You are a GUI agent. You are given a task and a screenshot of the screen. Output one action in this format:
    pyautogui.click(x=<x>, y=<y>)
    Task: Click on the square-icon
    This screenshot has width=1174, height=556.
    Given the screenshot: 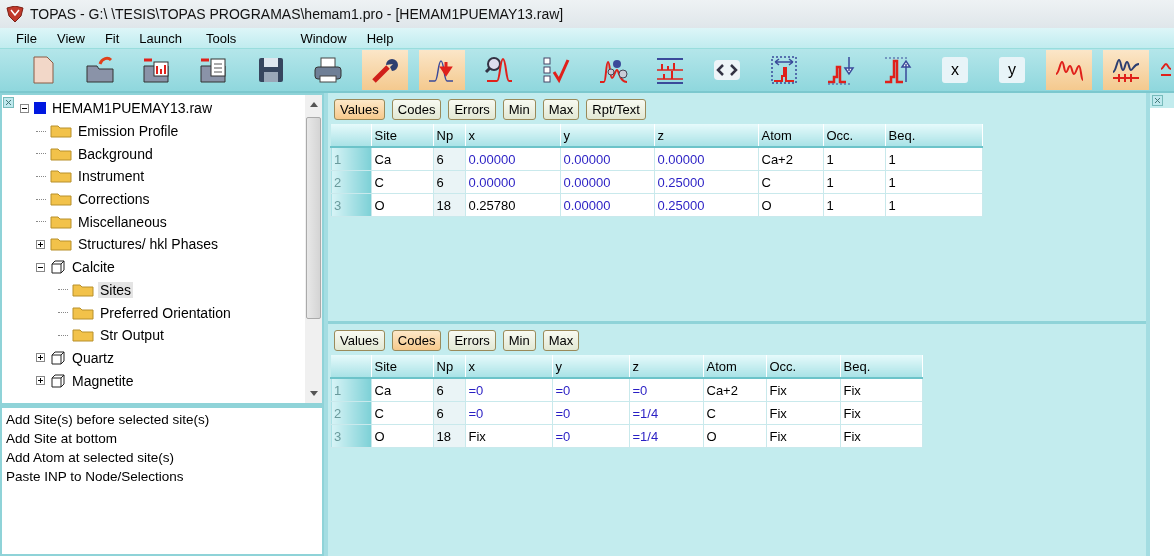 What is the action you would take?
    pyautogui.click(x=40, y=108)
    